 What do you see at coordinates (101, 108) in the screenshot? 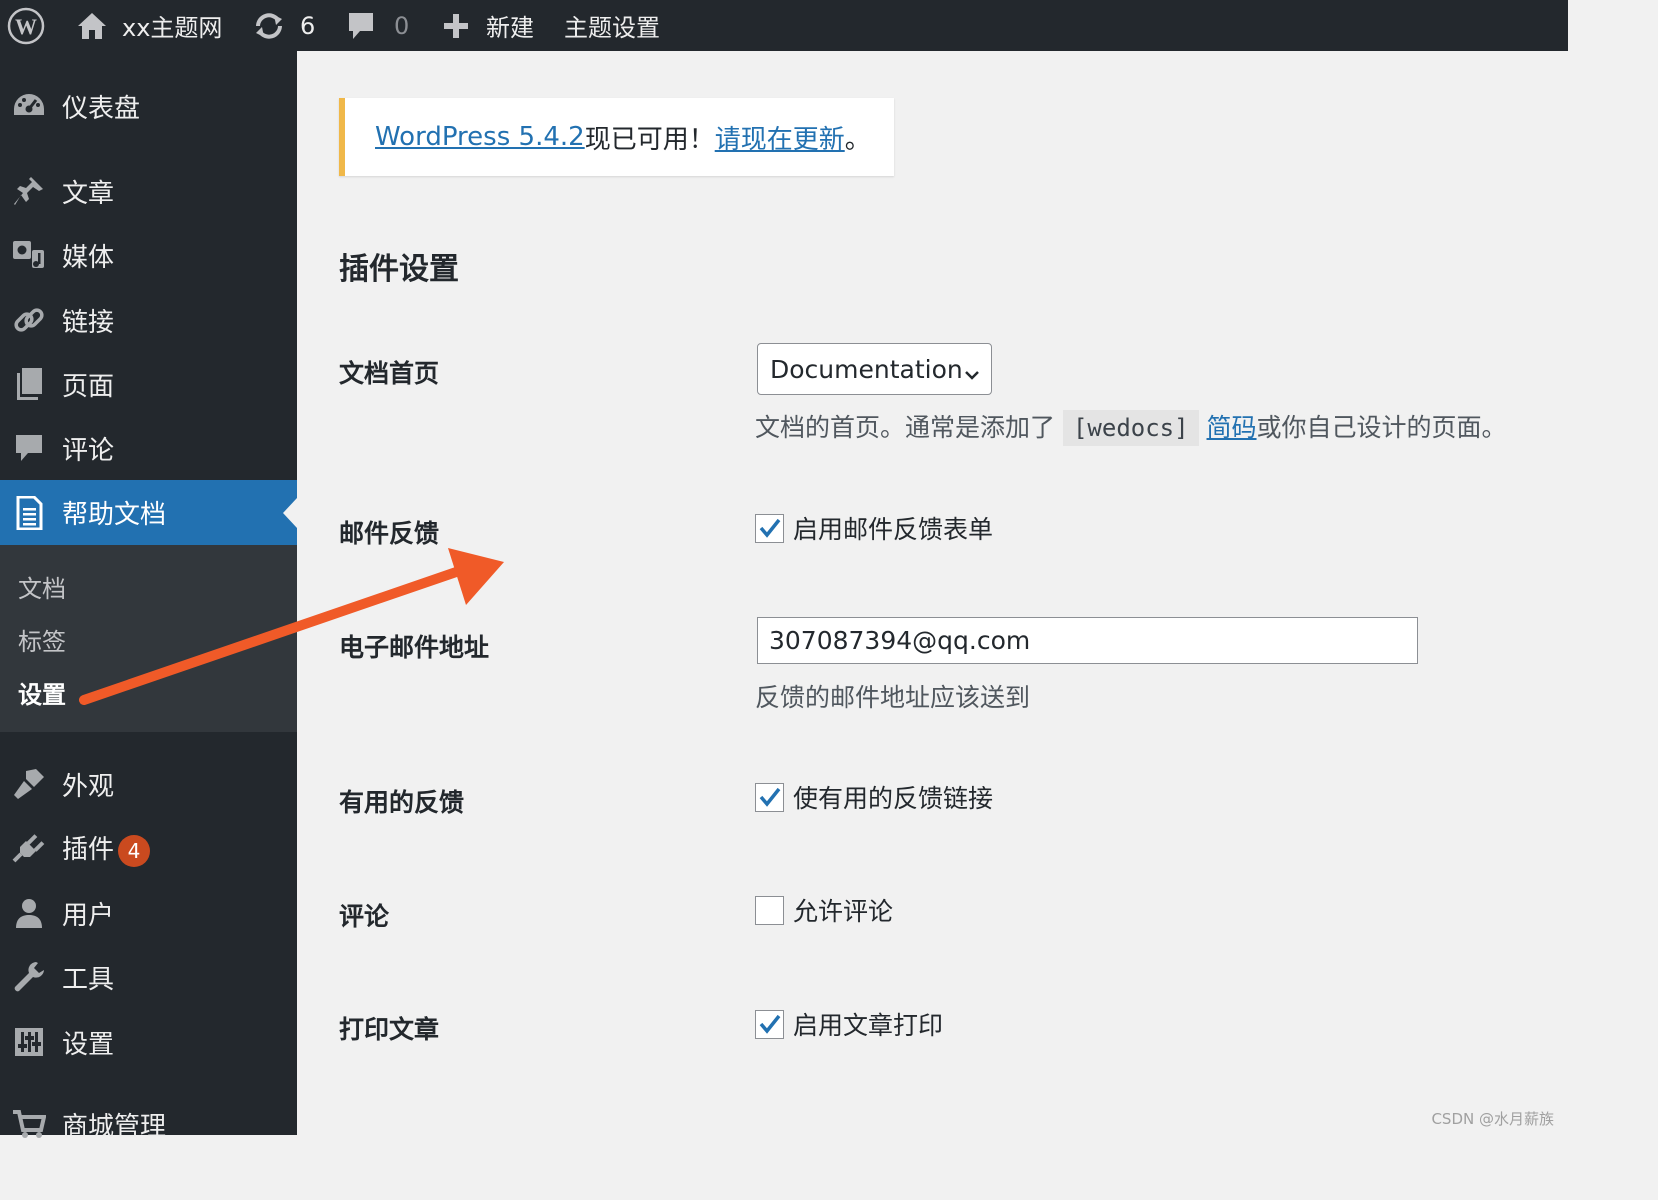
I see `sidebar-item-label: 仪表盘` at bounding box center [101, 108].